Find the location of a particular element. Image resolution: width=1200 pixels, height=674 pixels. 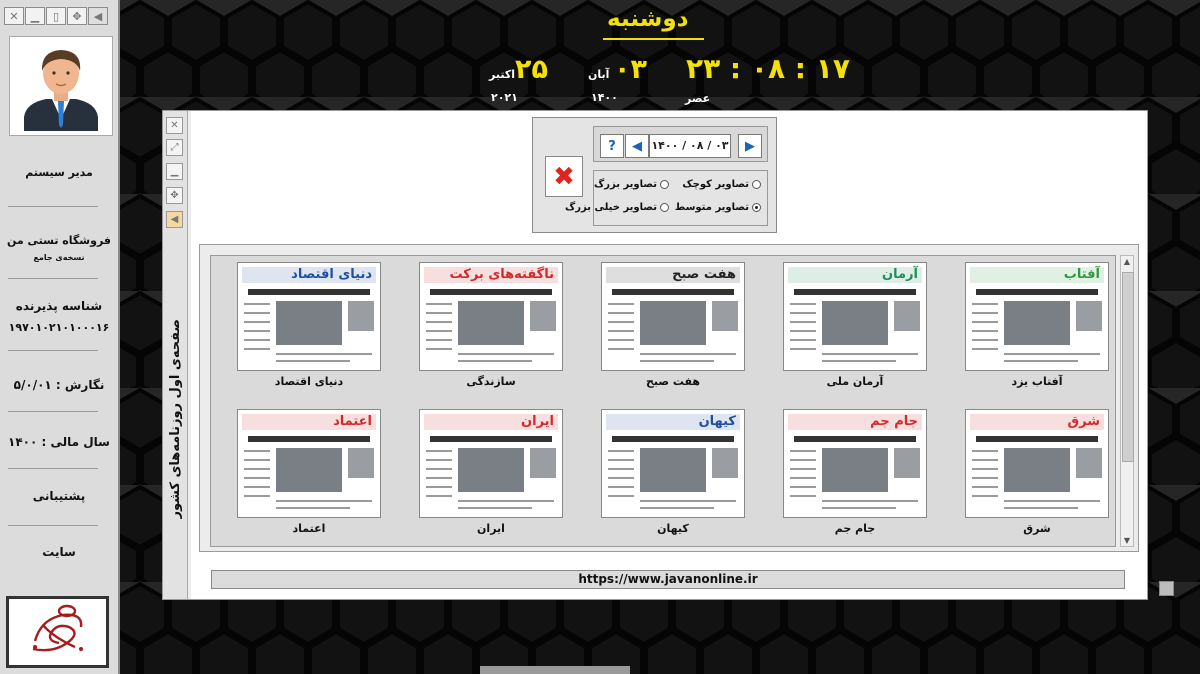

radio-medium is located at coordinates (756, 207).